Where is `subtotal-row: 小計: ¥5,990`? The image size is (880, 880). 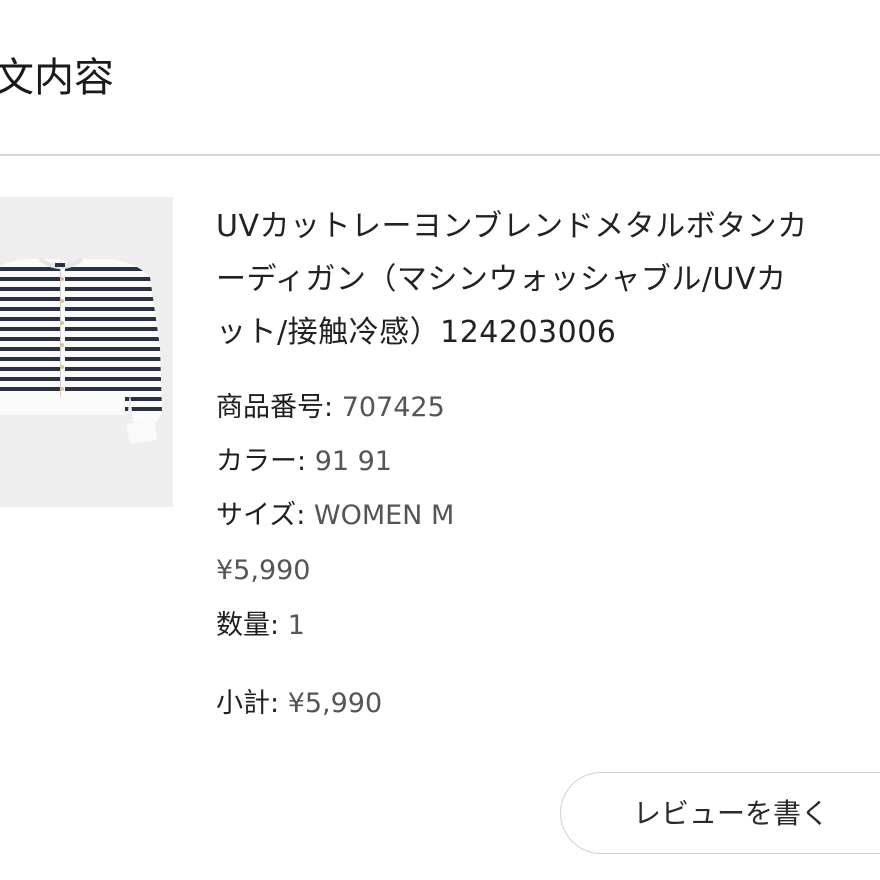
subtotal-row: 小計: ¥5,990 is located at coordinates (299, 704).